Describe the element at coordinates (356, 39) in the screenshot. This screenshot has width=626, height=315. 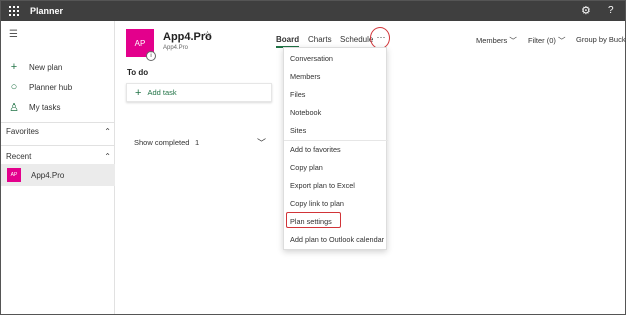
I see `tab-schedule: Schedule` at that location.